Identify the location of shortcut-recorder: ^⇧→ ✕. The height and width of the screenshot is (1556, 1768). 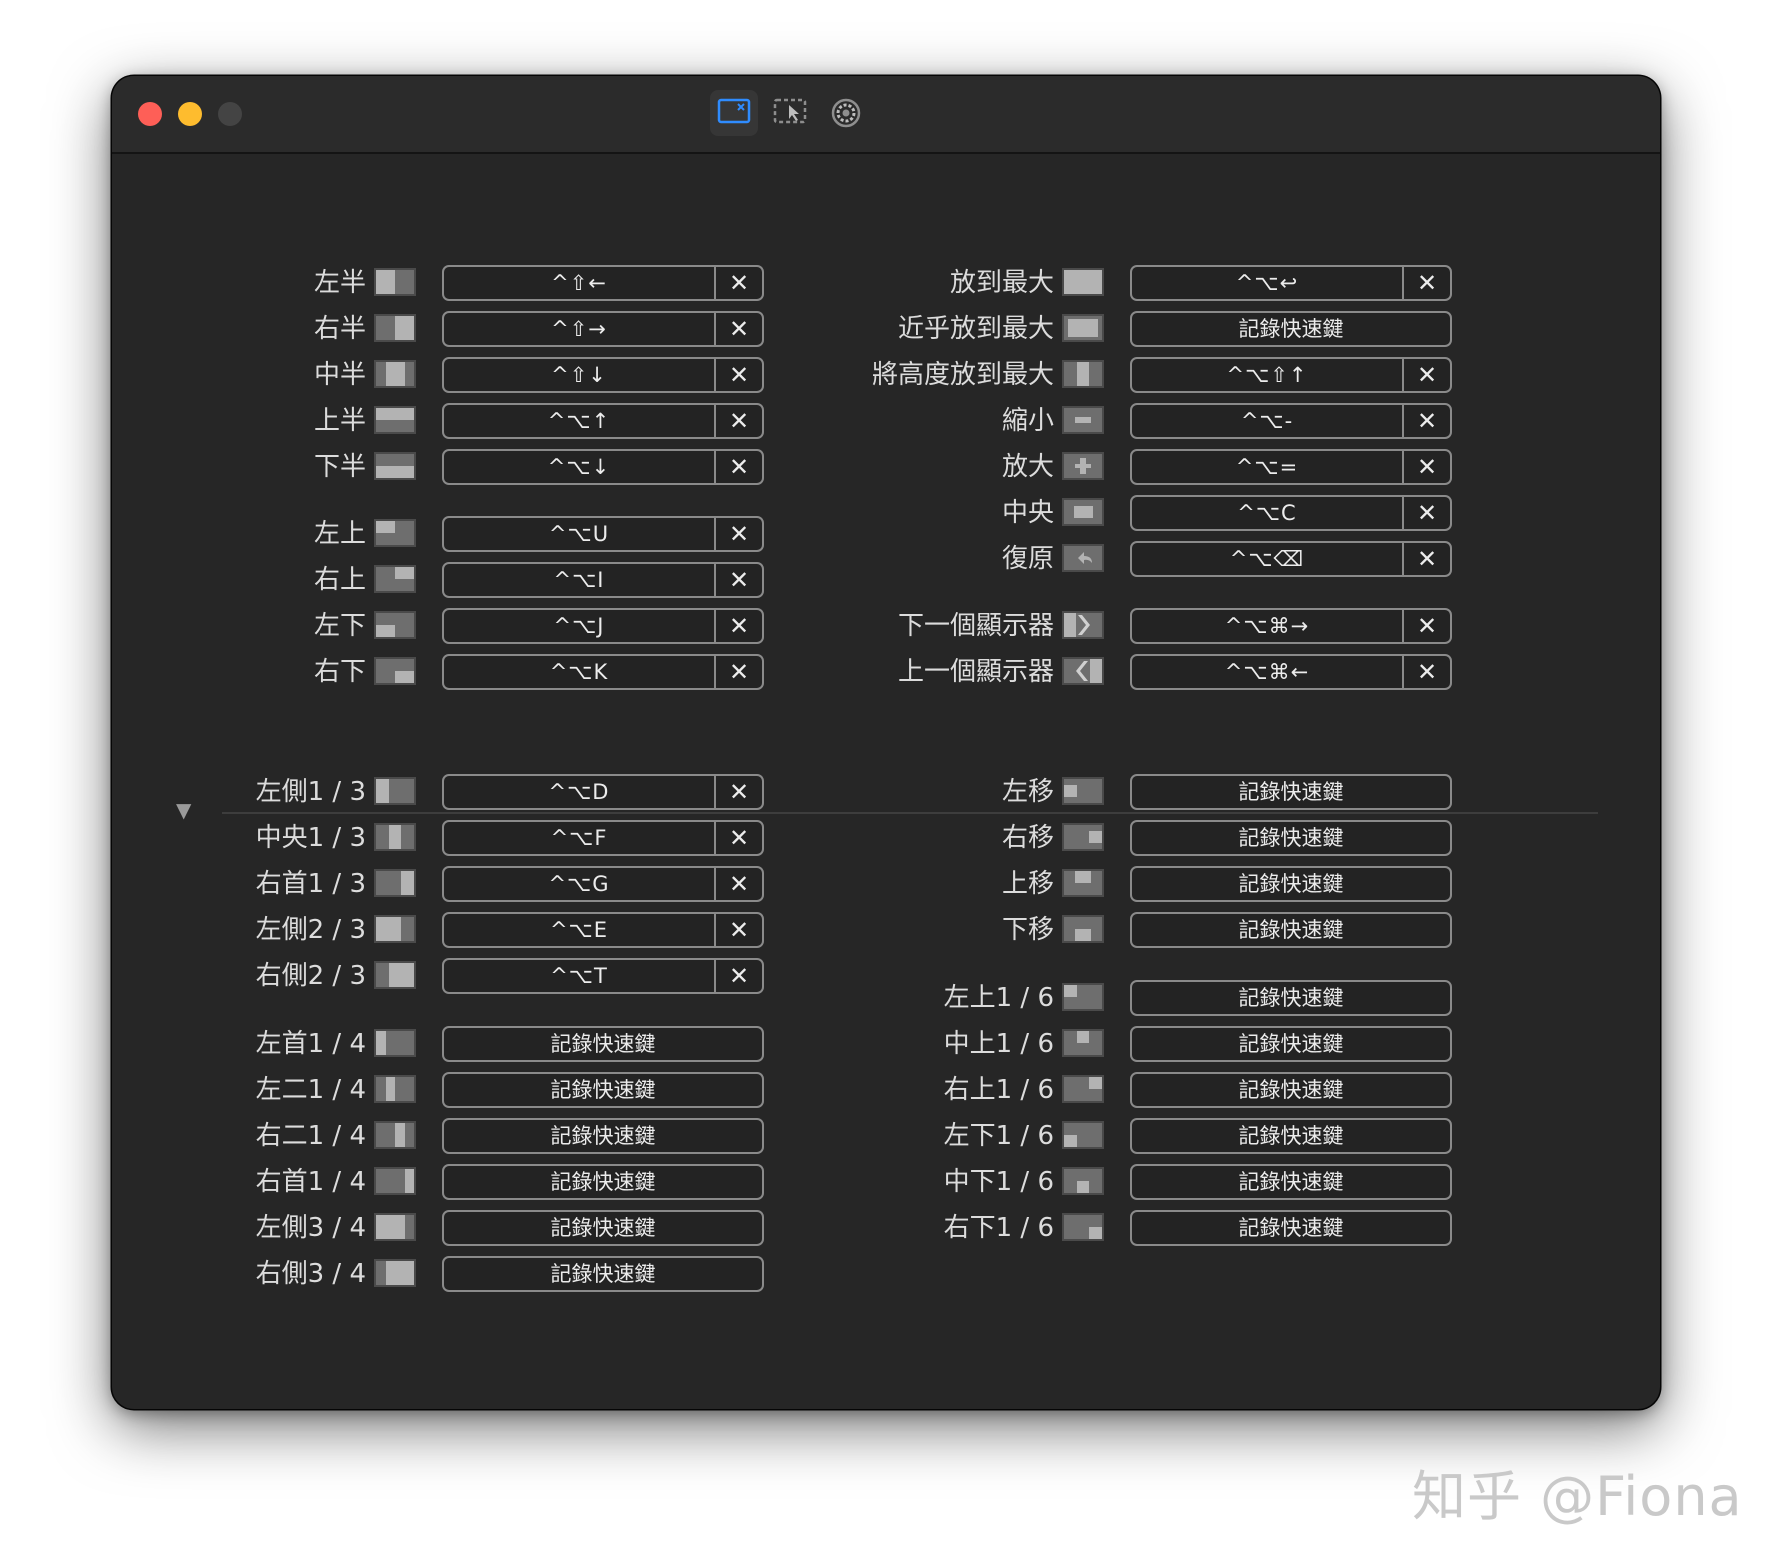
(603, 329).